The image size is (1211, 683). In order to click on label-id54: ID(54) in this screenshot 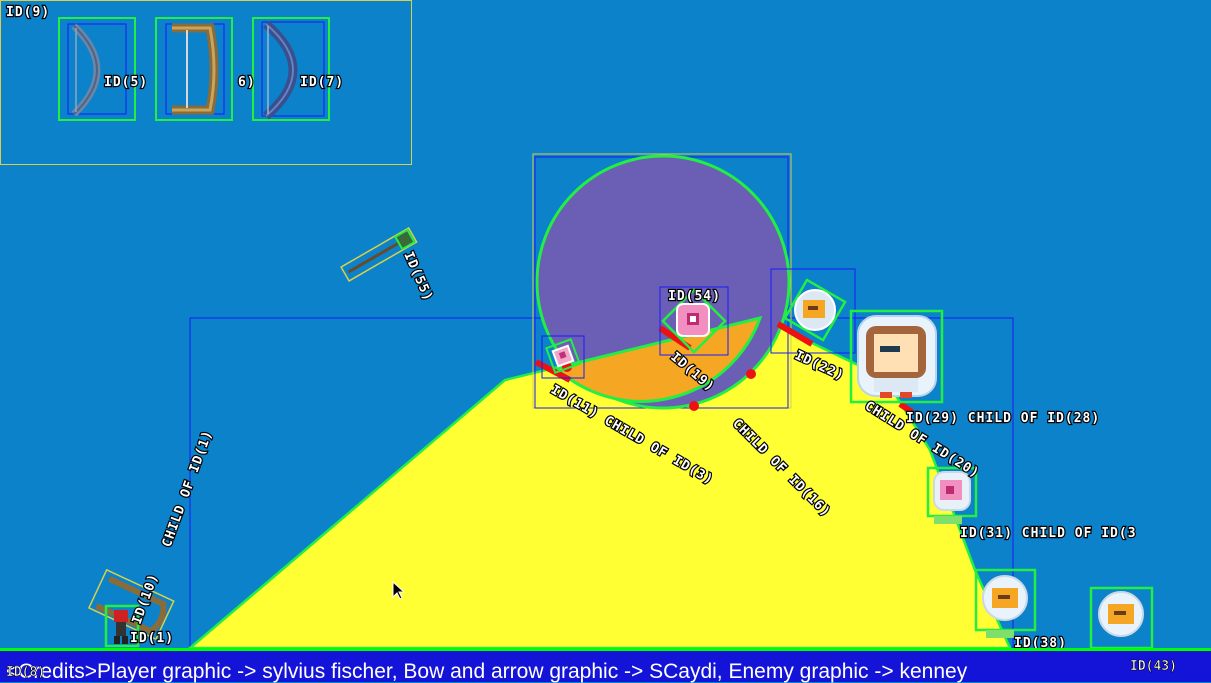, I will do `click(694, 296)`.